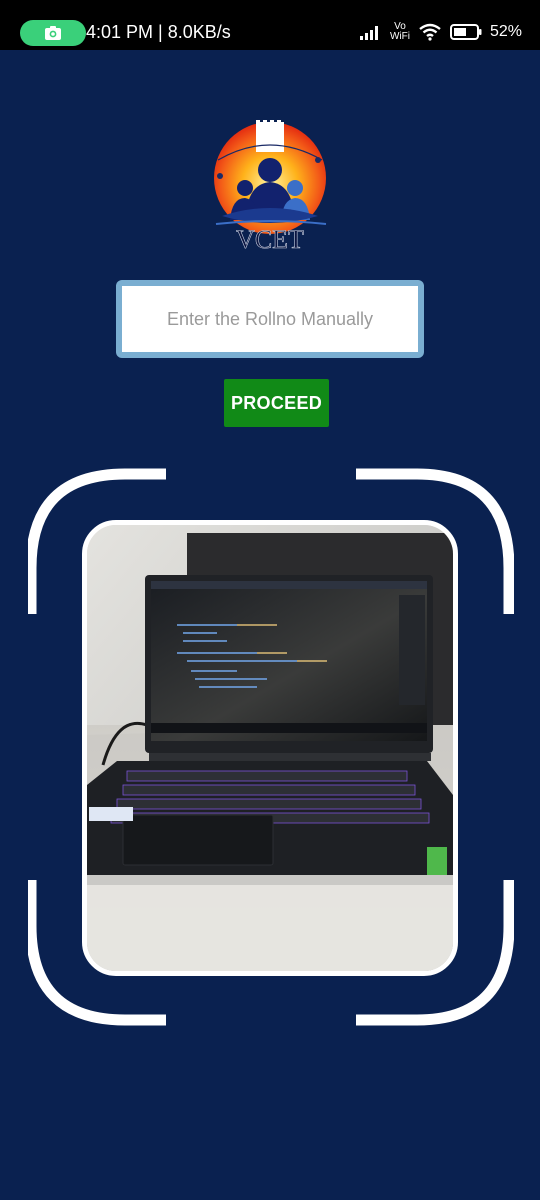 The width and height of the screenshot is (540, 1200). Describe the element at coordinates (399, 36) in the screenshot. I see `vowifi-bottom-label: WiFi` at that location.